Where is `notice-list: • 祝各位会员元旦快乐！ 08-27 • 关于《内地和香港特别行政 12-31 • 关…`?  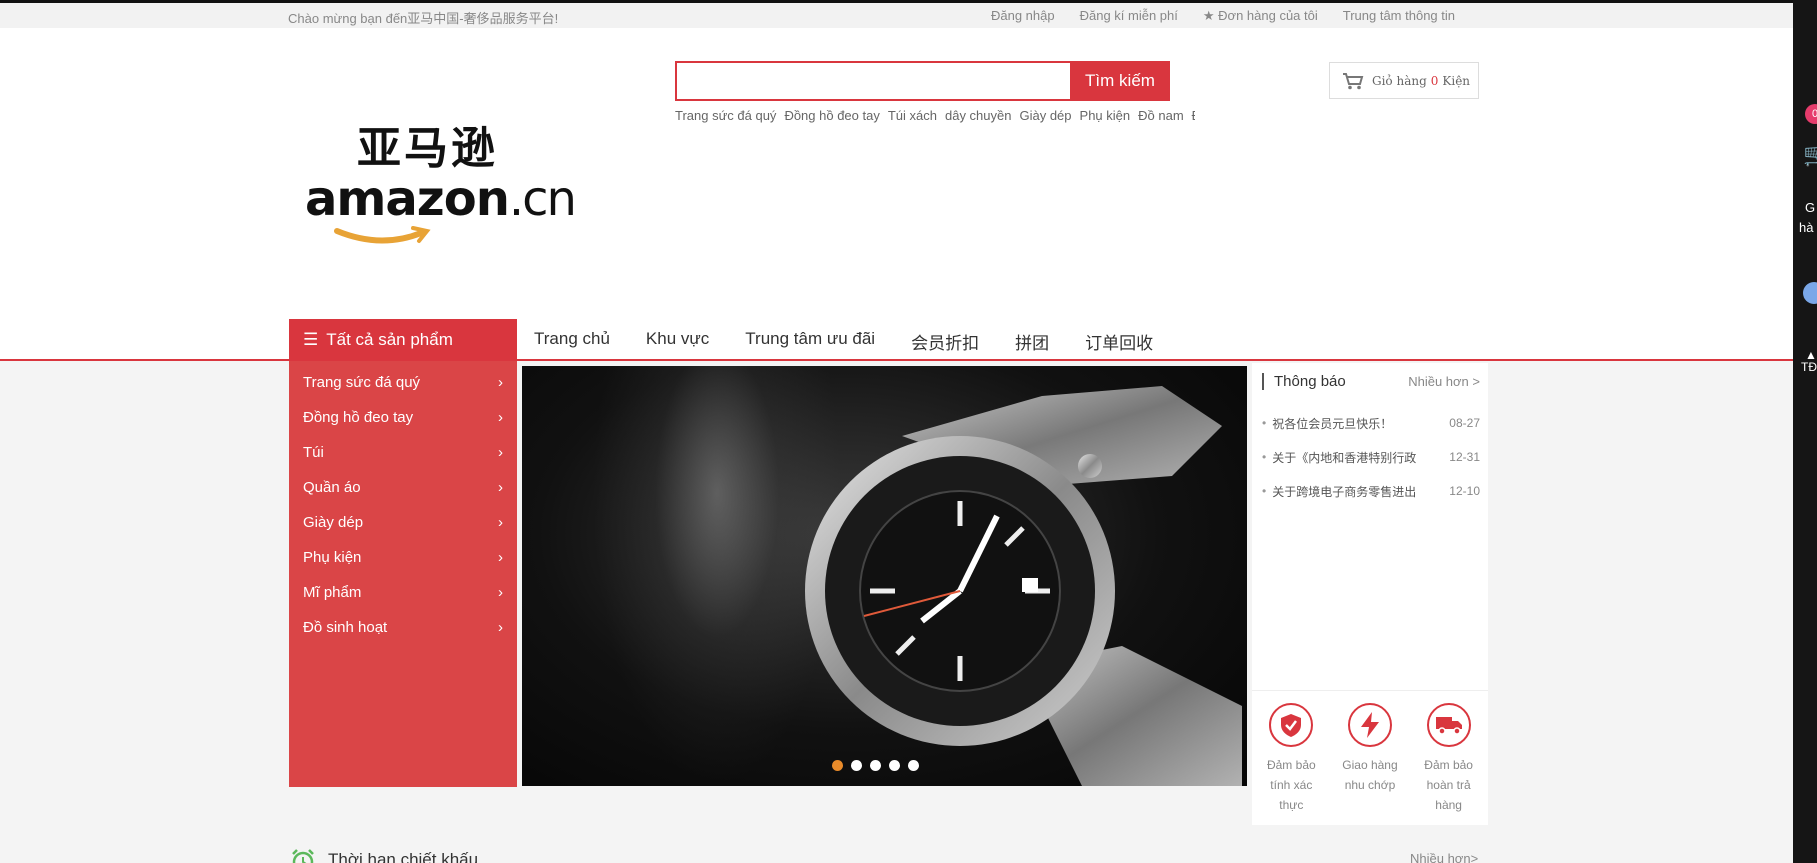
notice-list: • 祝各位会员元旦快乐！ 08-27 • 关于《内地和香港特别行政 12-31 • 关… is located at coordinates (1371, 457).